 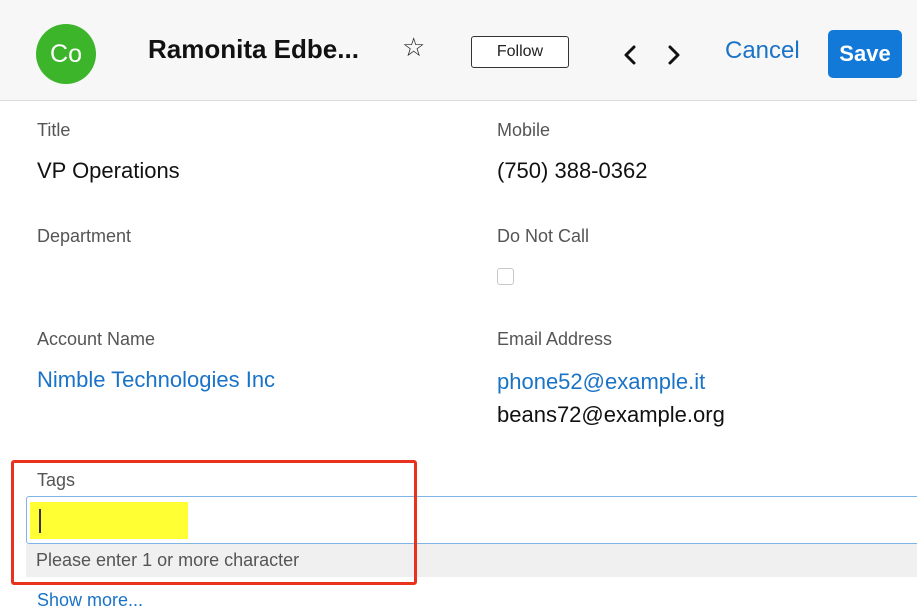 I want to click on chevron-left-icon, so click(x=631, y=55).